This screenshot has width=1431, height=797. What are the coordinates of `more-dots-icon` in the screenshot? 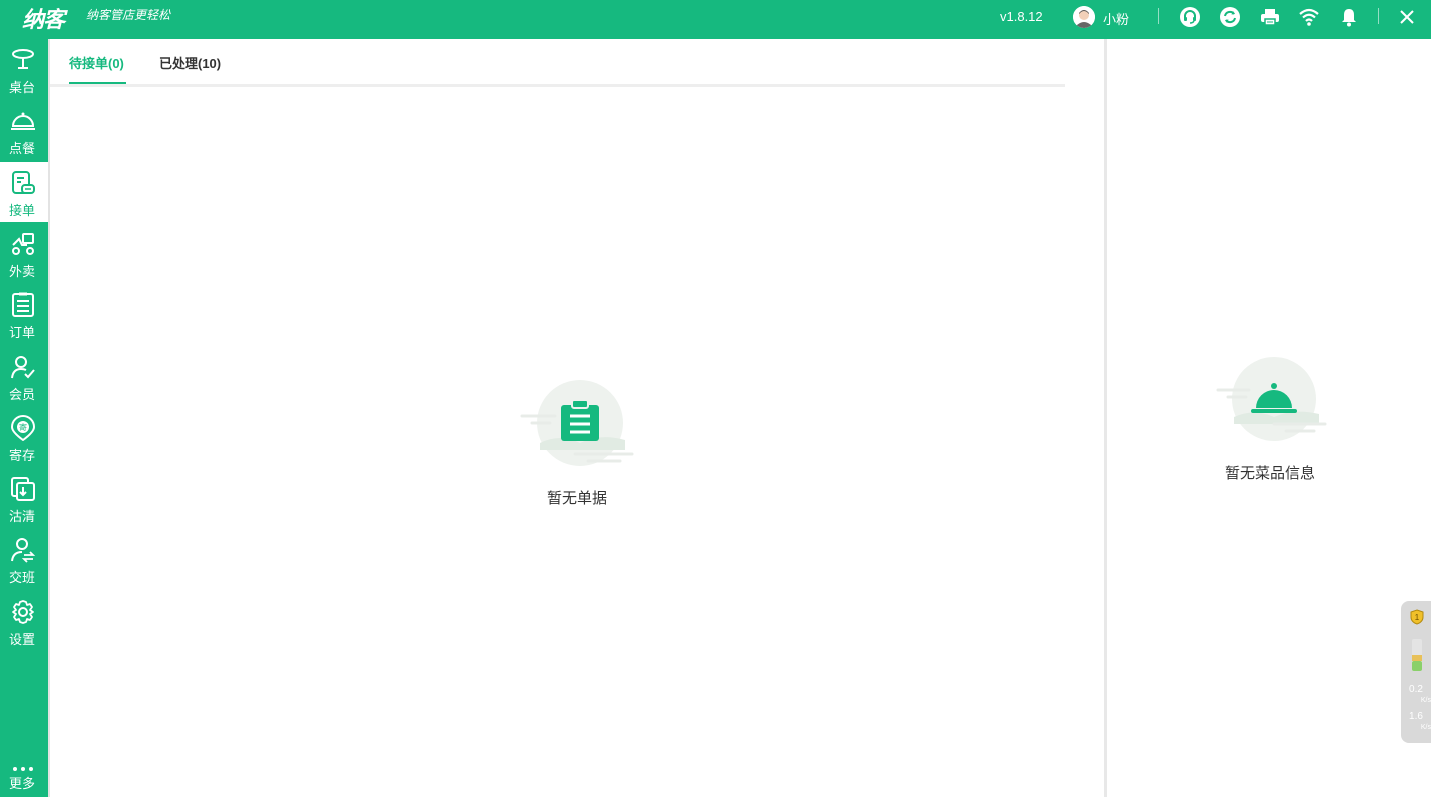 It's located at (23, 769).